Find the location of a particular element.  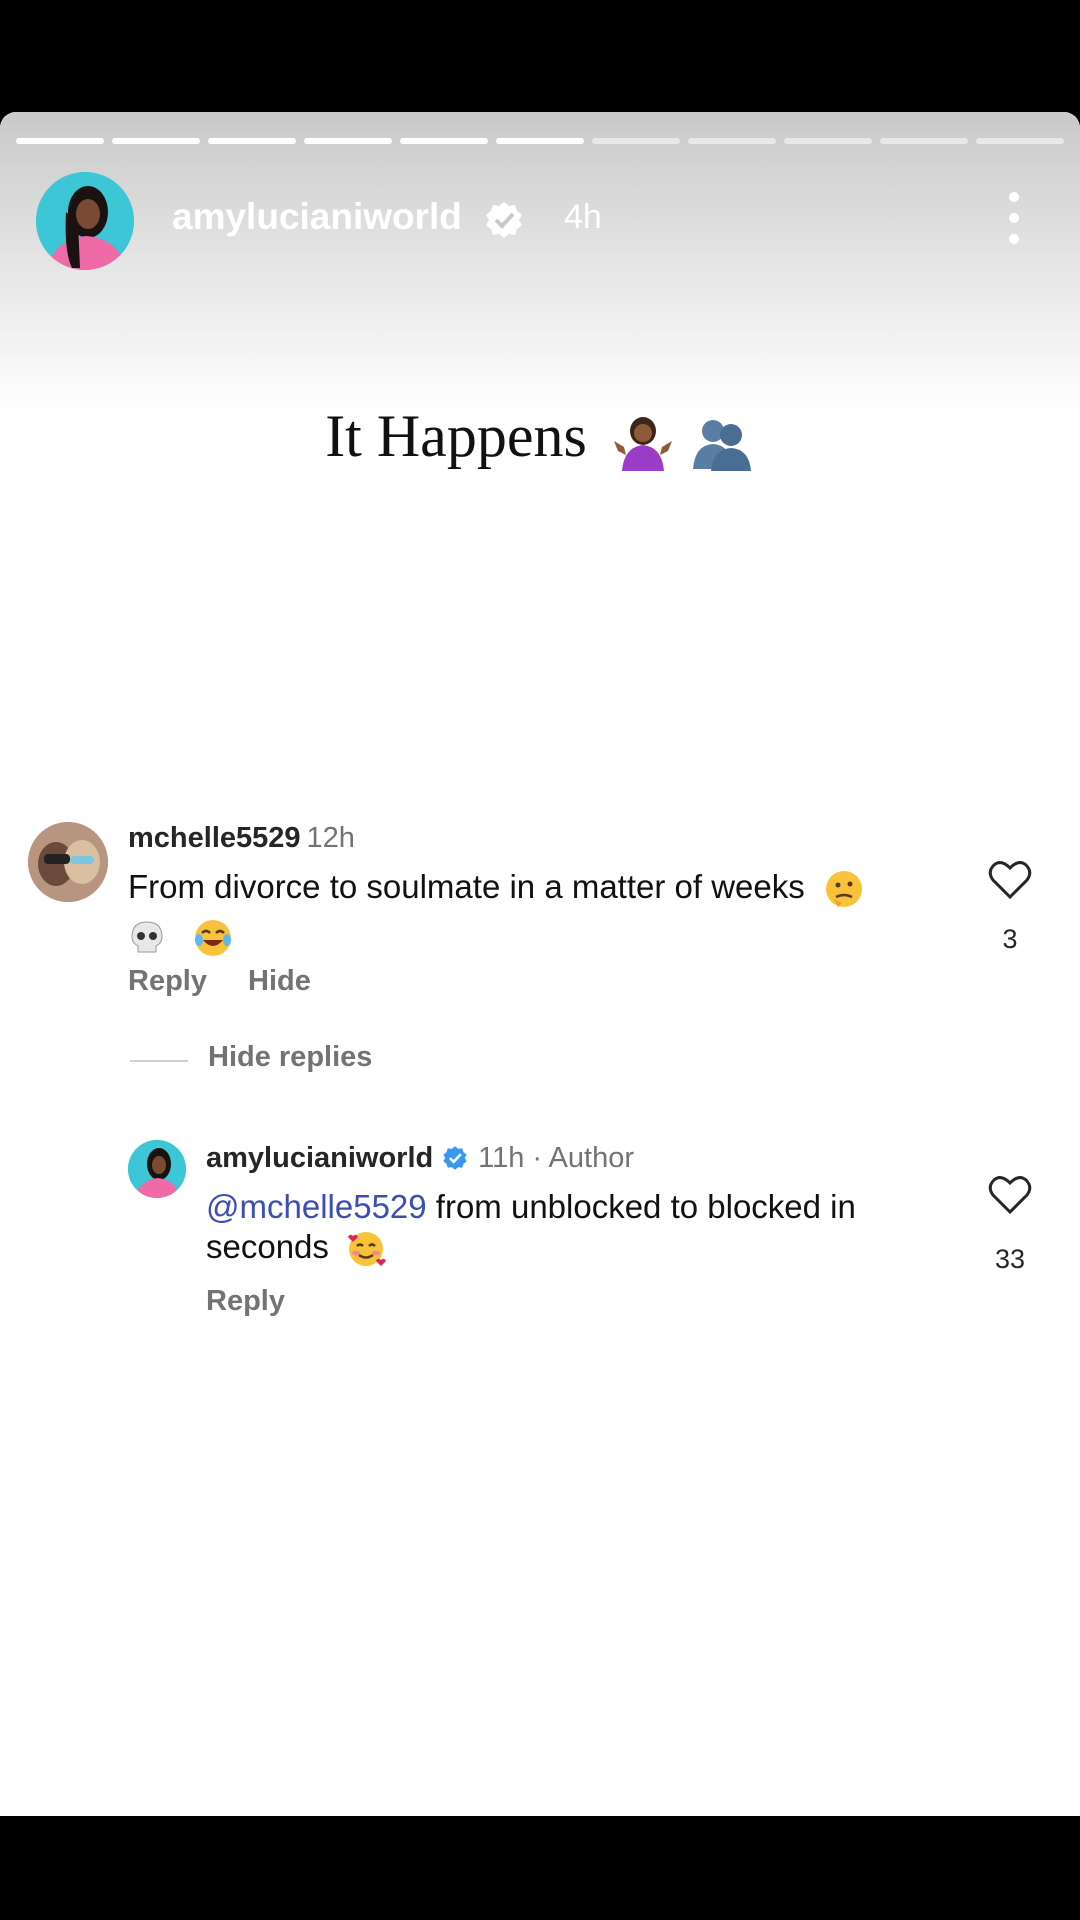

story-caption: It Happens is located at coordinates (540, 437).